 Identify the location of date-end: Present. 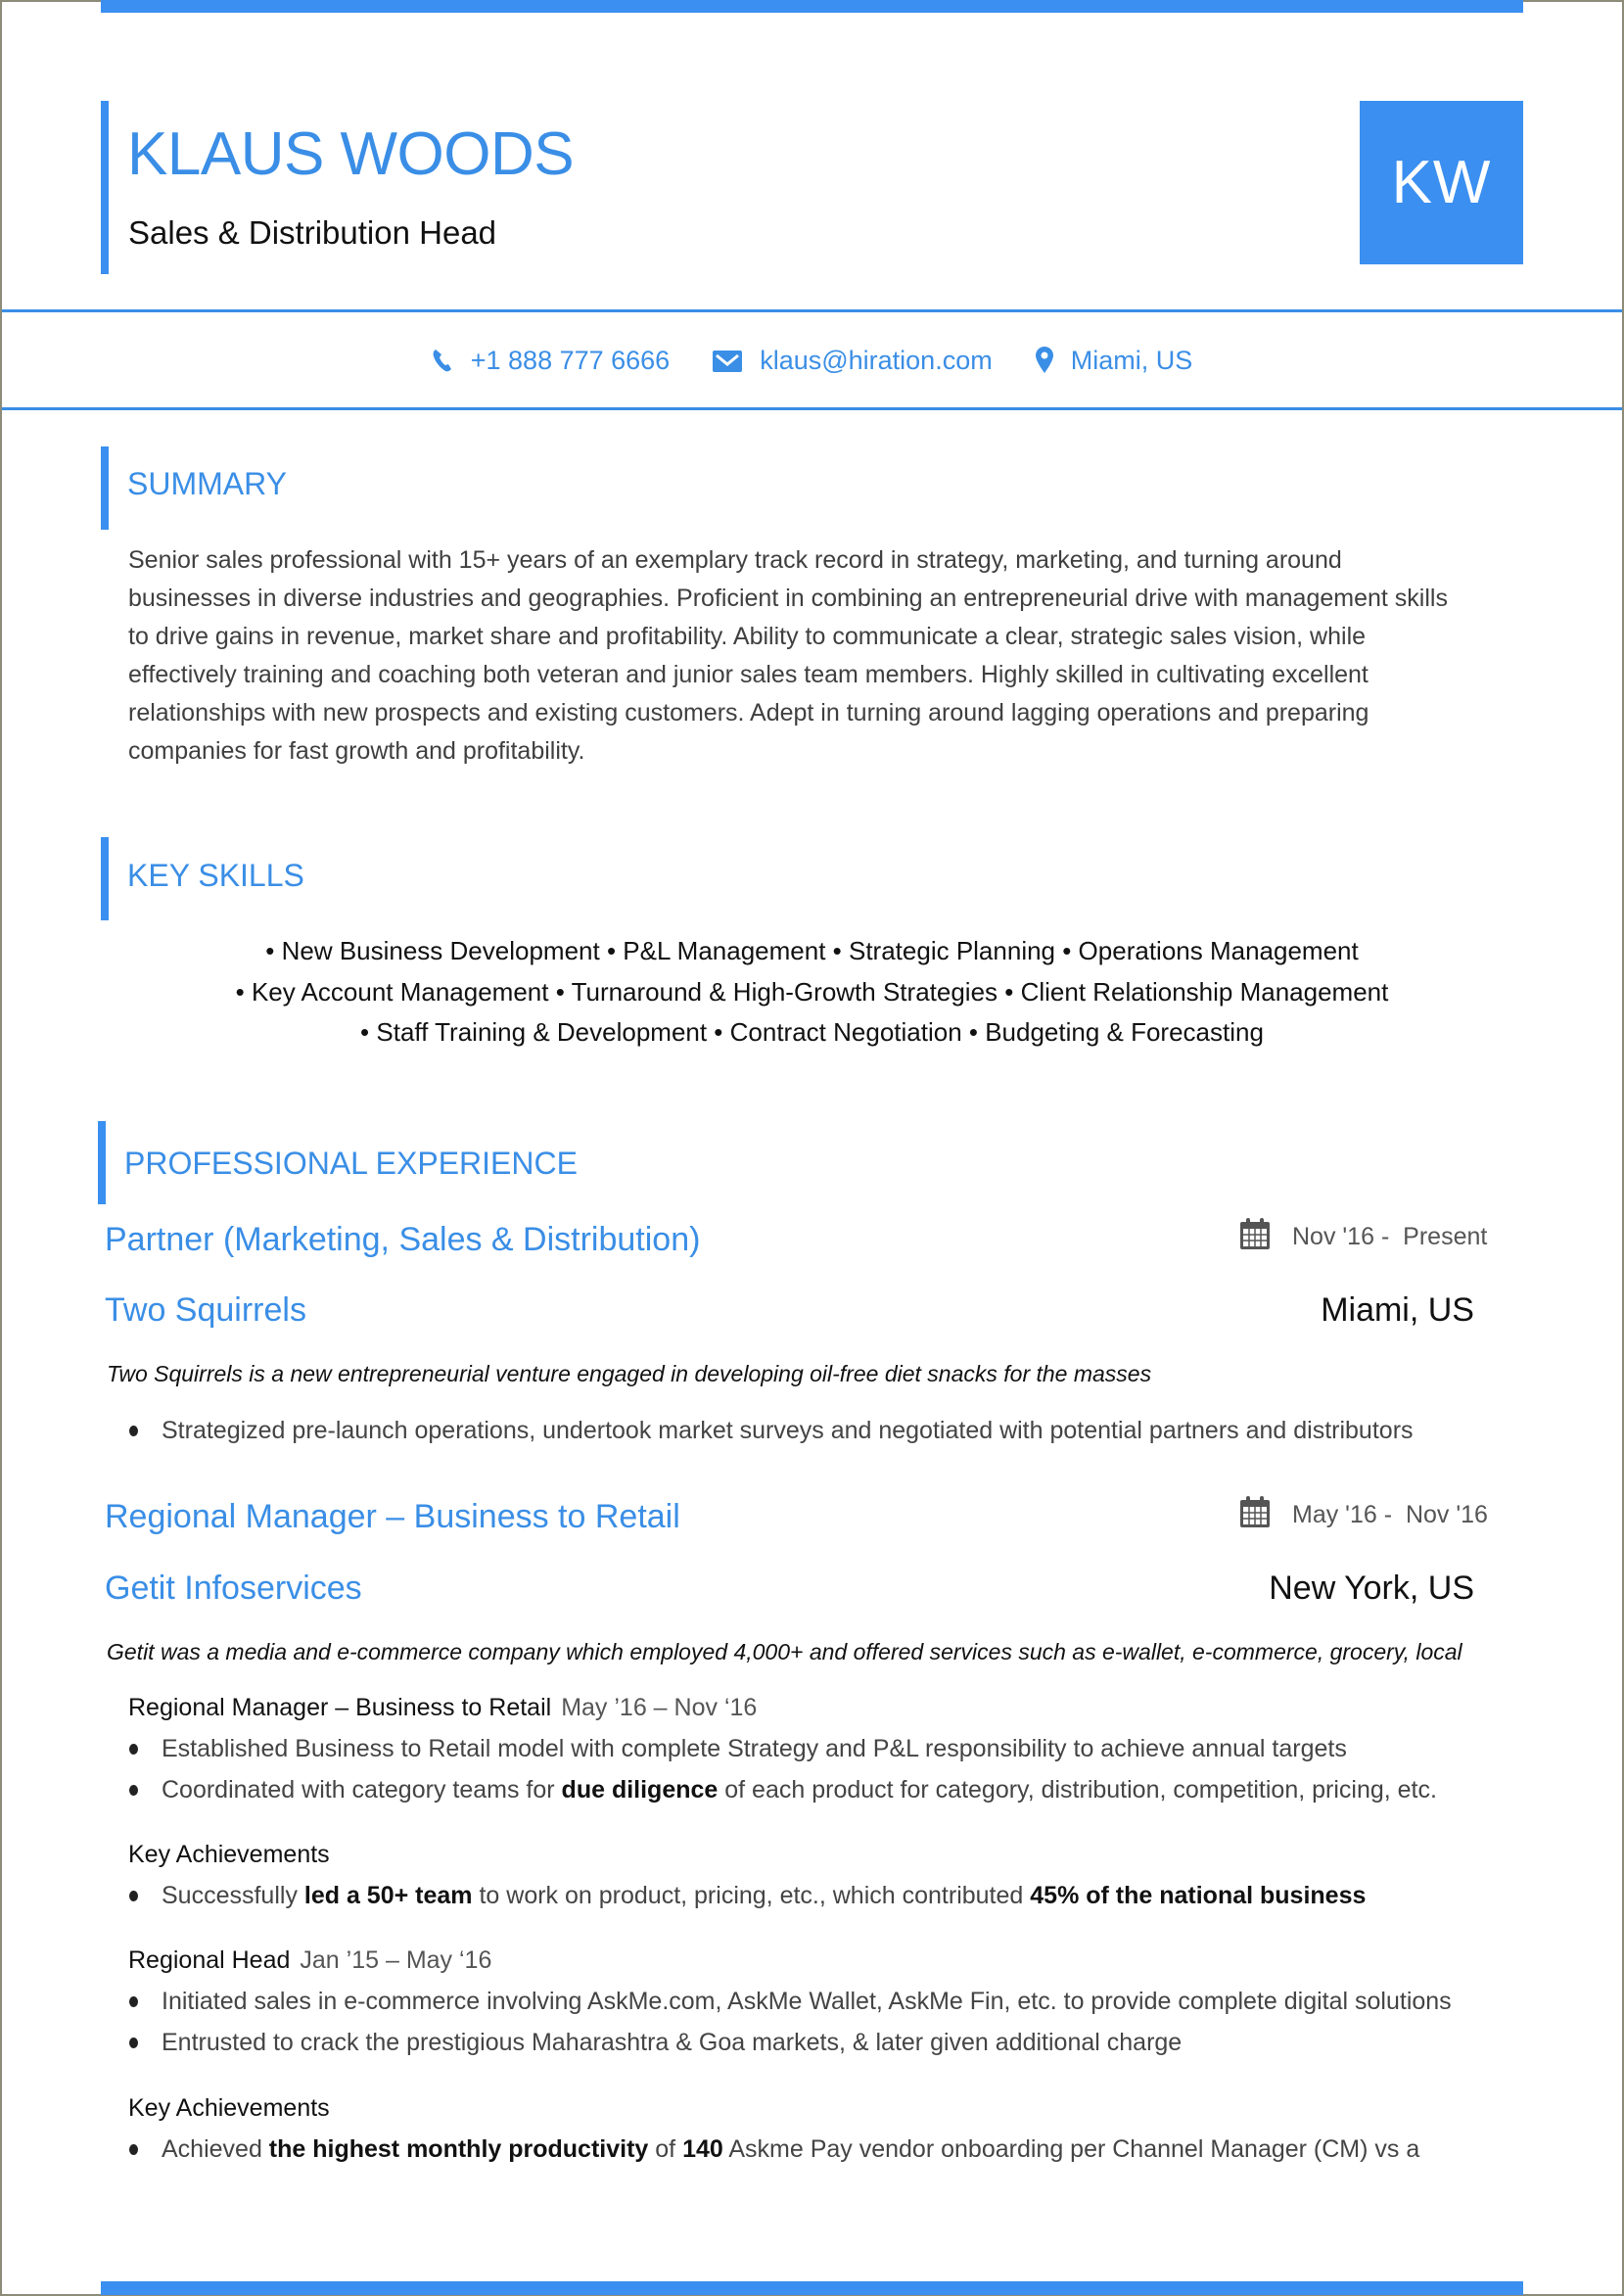
(1445, 1236).